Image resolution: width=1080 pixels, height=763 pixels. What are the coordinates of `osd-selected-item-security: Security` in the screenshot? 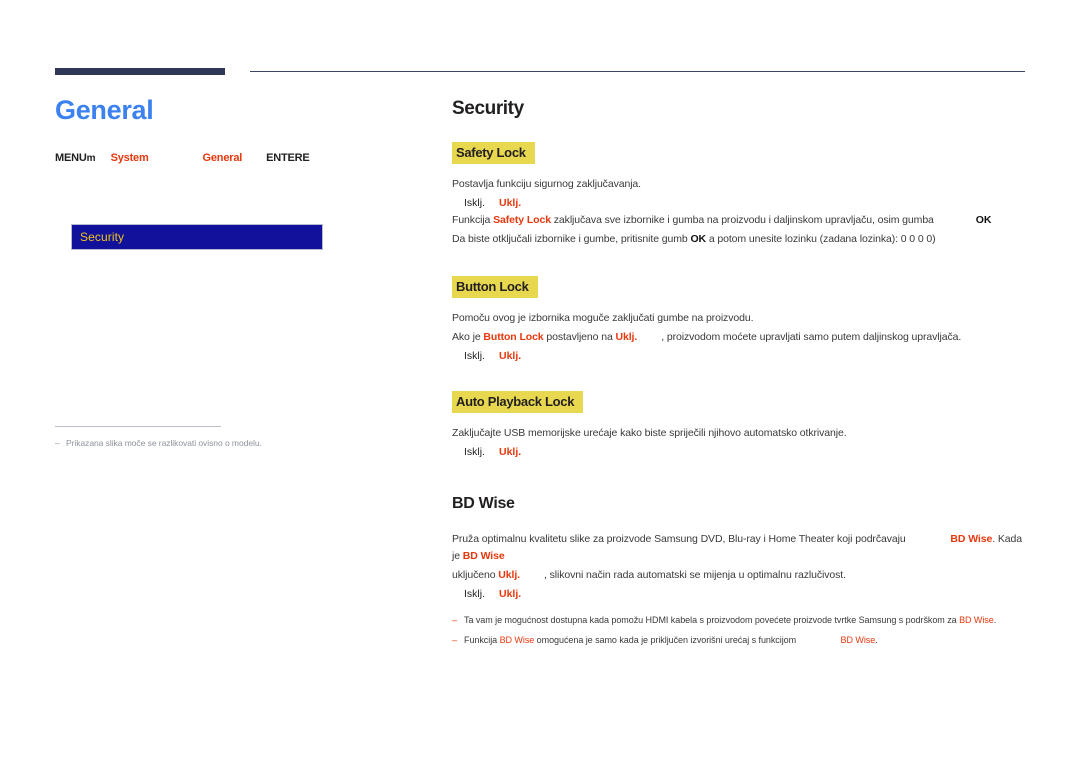 It's located at (102, 237).